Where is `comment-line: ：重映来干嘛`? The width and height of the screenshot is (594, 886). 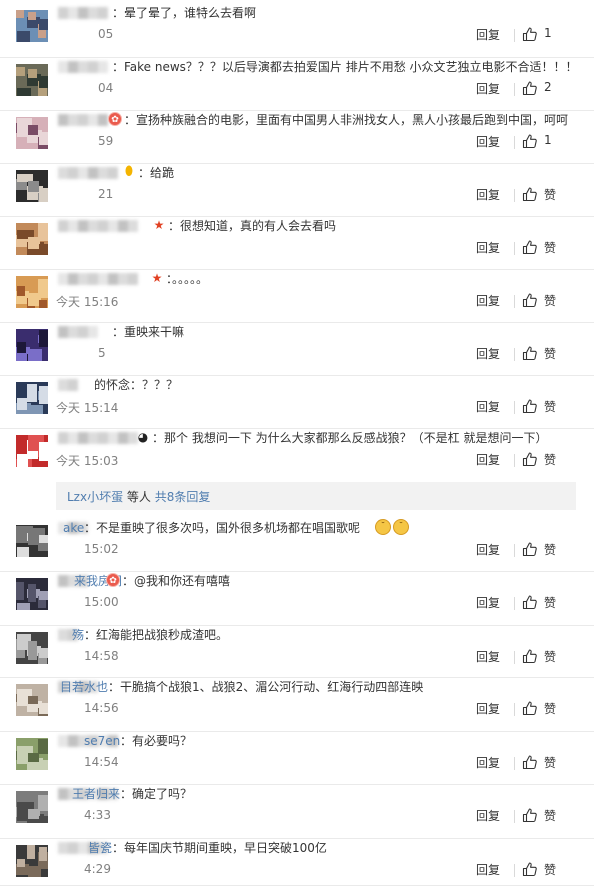 comment-line: ：重映来干嘛 is located at coordinates (320, 332).